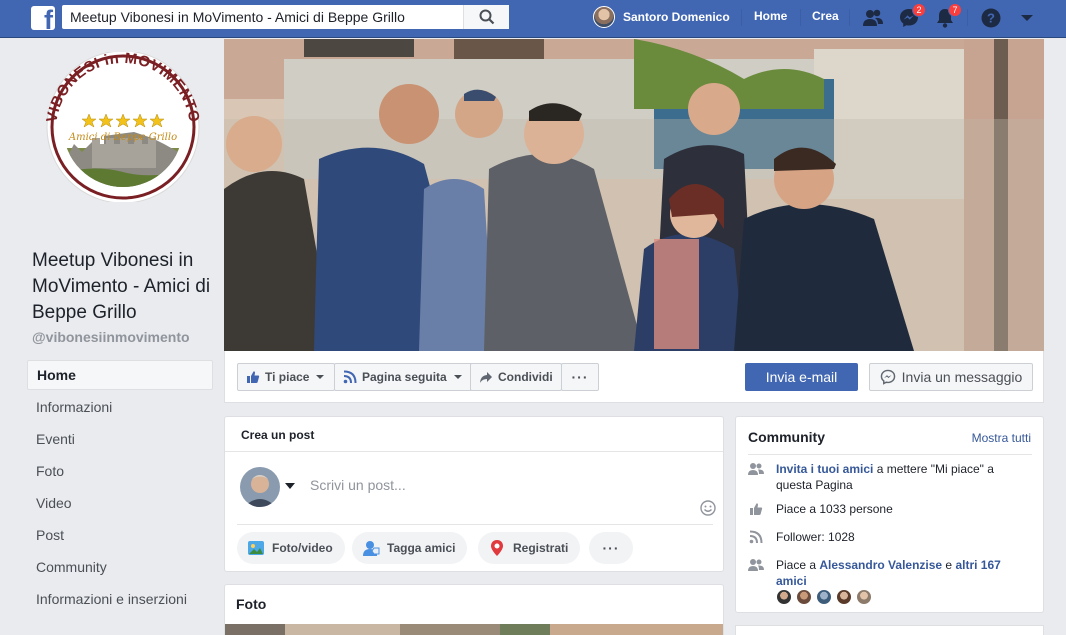  Describe the element at coordinates (277, 435) in the screenshot. I see `composer-title: Crea un post` at that location.